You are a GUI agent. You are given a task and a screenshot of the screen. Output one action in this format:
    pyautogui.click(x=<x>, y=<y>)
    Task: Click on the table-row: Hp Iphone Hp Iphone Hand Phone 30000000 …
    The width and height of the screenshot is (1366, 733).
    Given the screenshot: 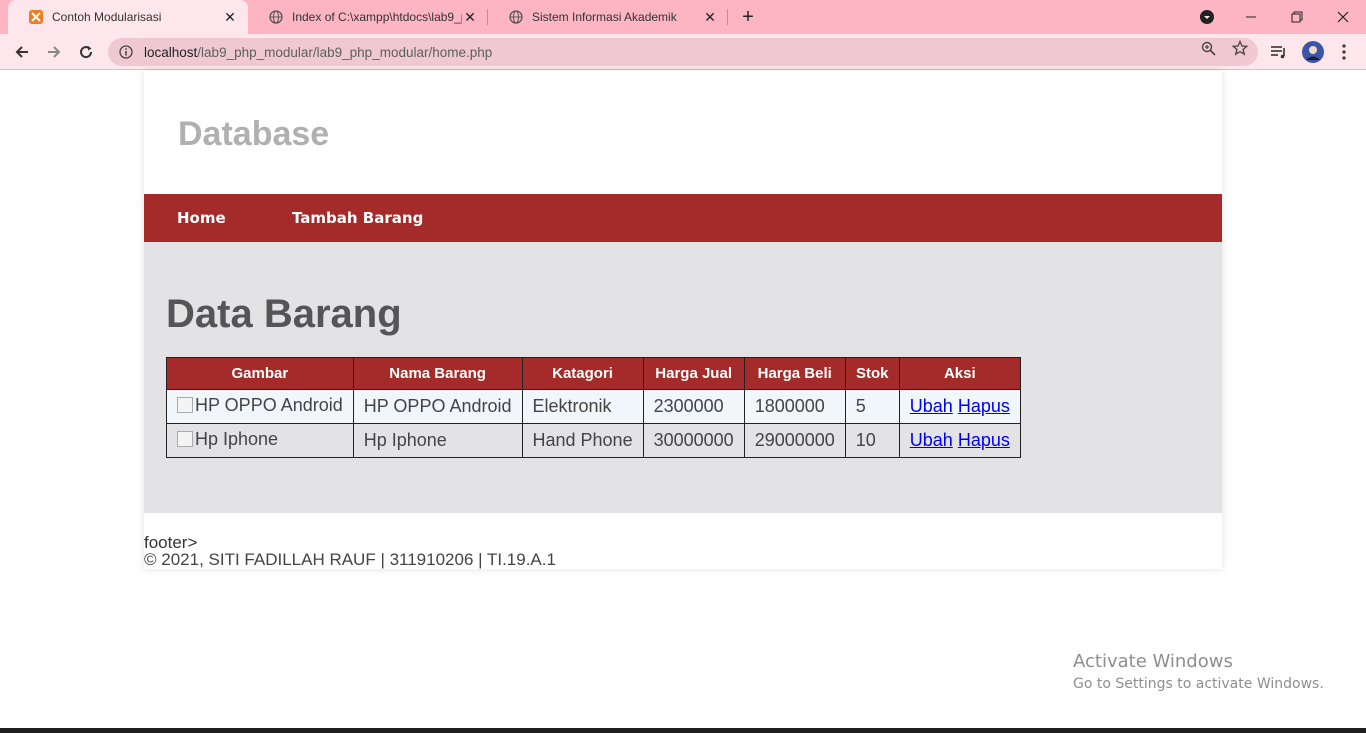 What is the action you would take?
    pyautogui.click(x=593, y=440)
    